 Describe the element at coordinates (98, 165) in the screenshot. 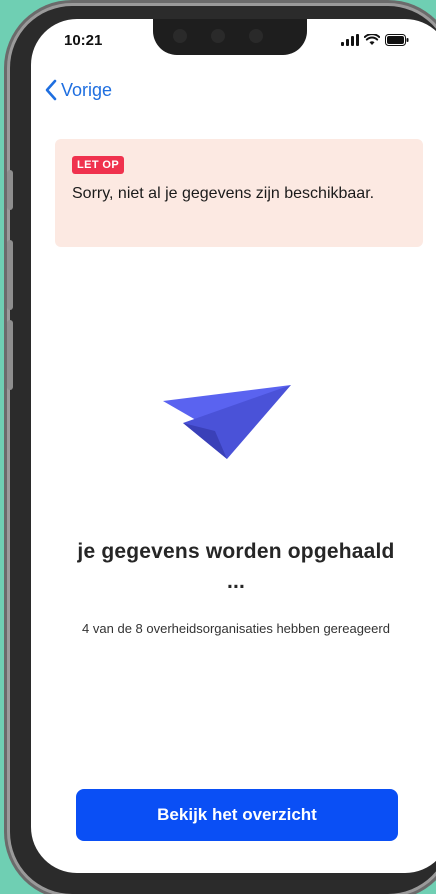

I see `alert-badge: LET OP` at that location.